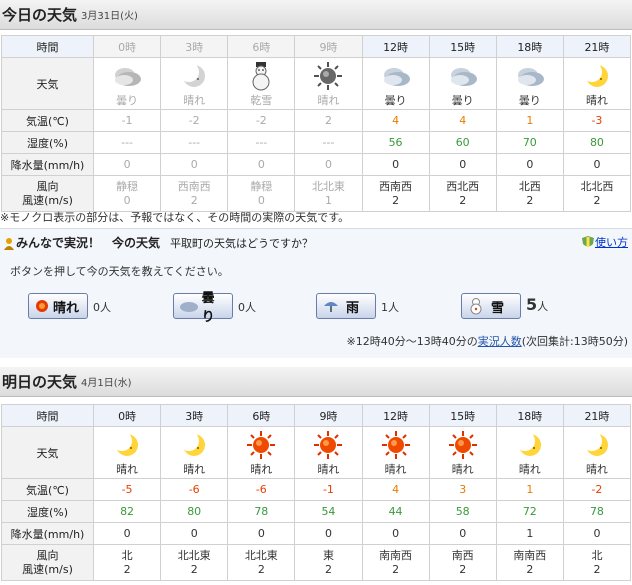 The height and width of the screenshot is (585, 632). I want to click on today-wind-label: 風向 風速(m/s), so click(47, 193).